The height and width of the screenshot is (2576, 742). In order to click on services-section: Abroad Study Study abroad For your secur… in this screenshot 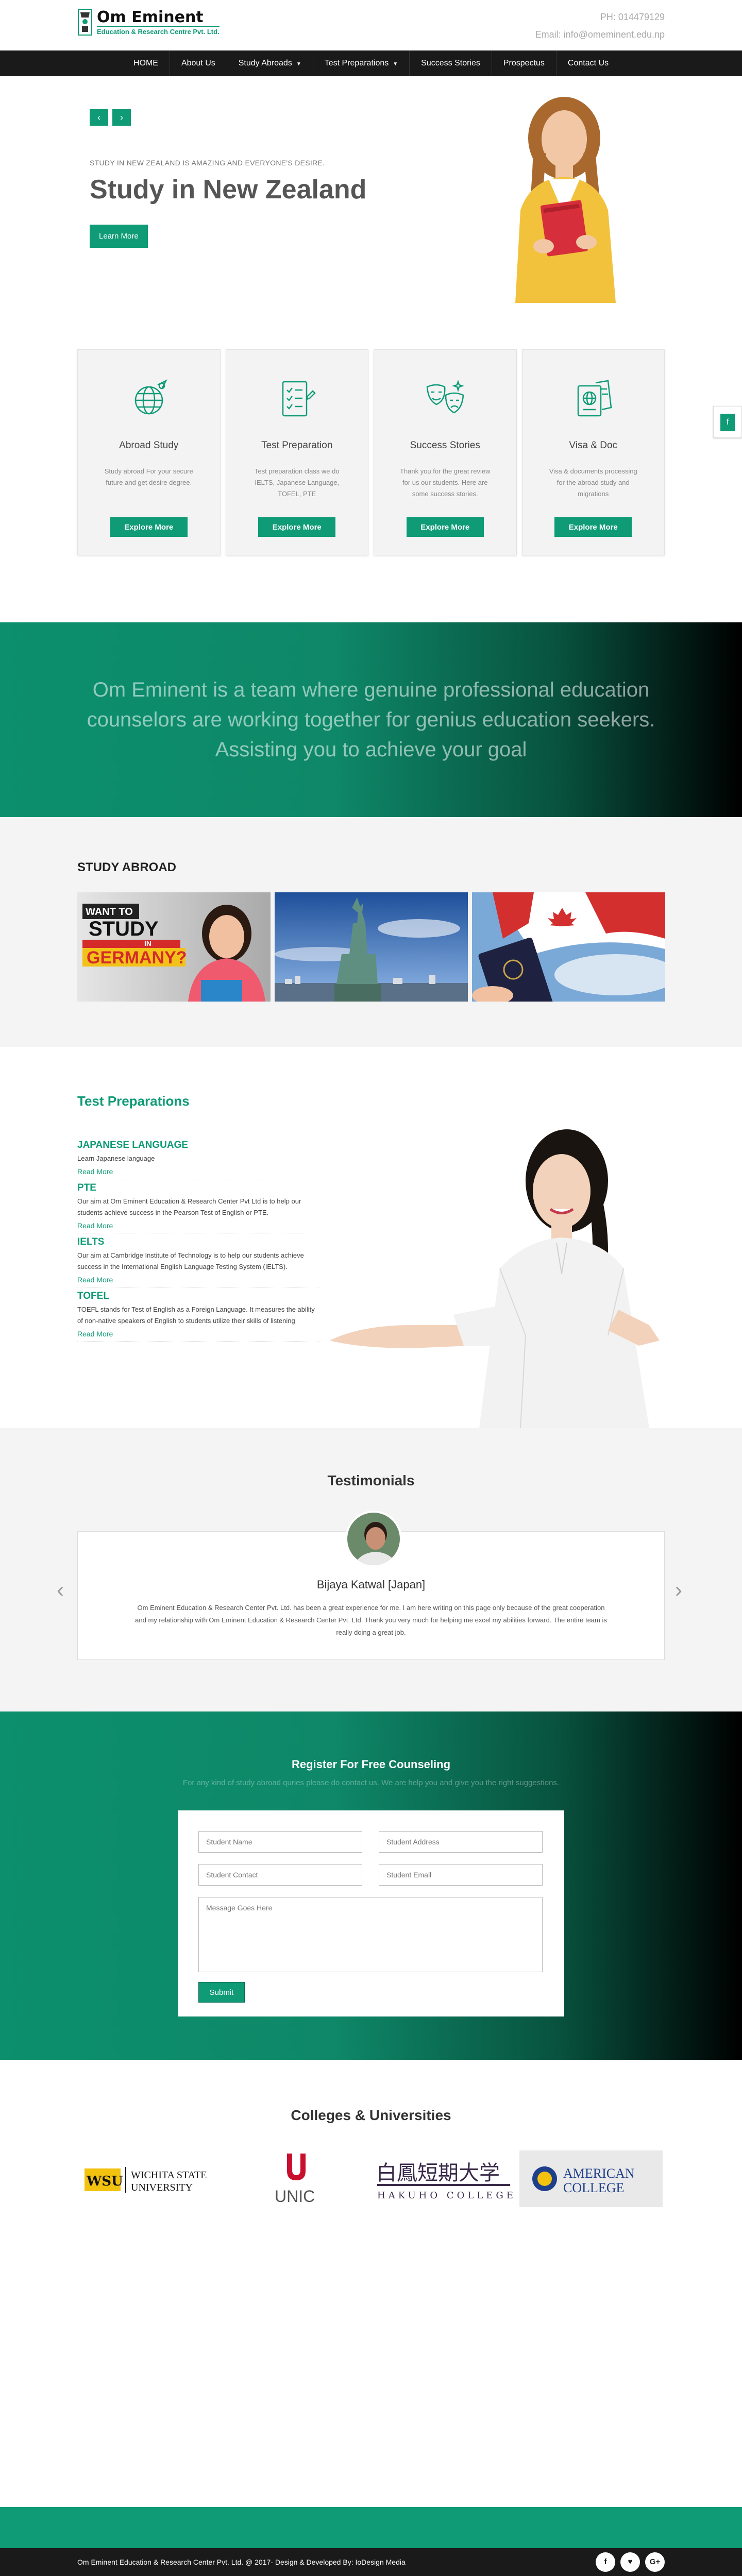, I will do `click(371, 483)`.